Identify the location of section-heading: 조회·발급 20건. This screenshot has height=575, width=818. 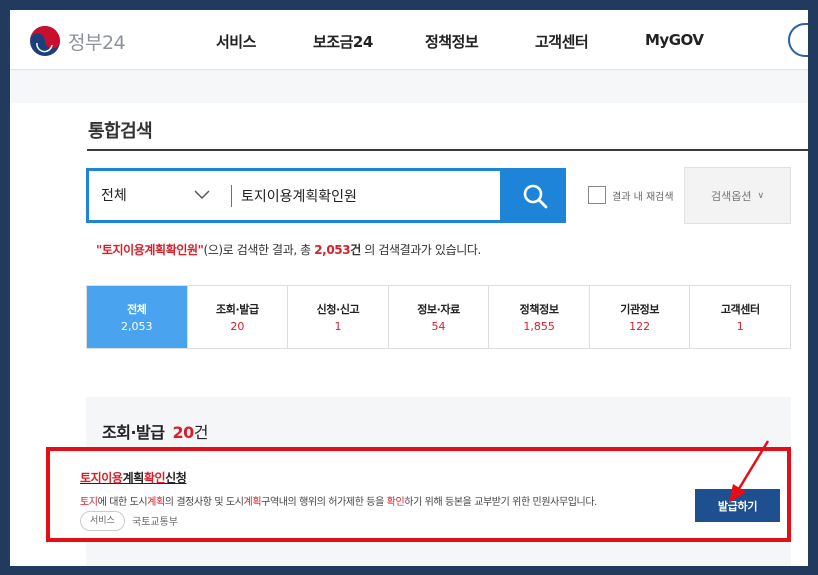
(155, 431).